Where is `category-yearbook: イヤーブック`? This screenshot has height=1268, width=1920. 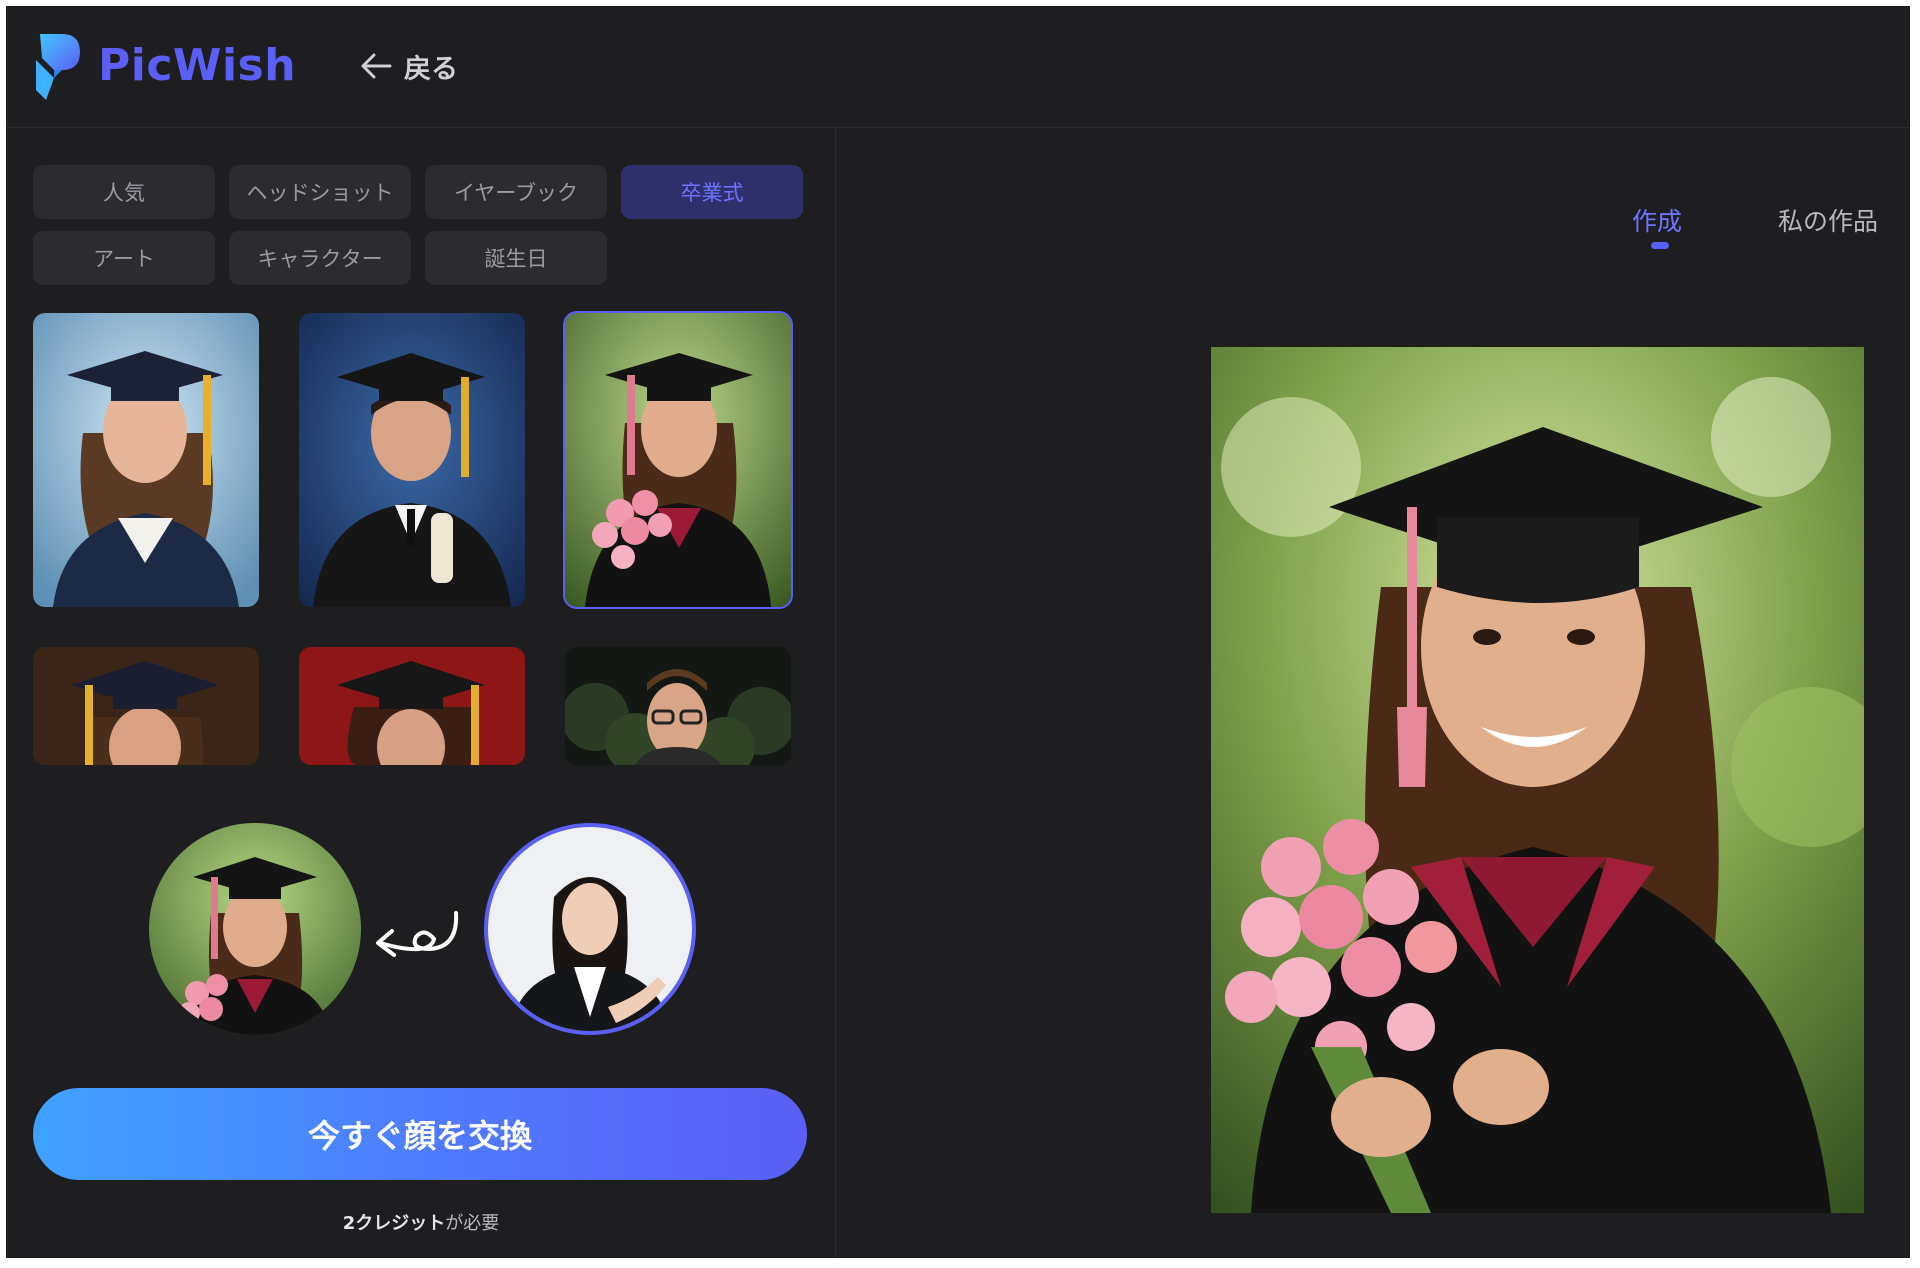 category-yearbook: イヤーブック is located at coordinates (516, 192).